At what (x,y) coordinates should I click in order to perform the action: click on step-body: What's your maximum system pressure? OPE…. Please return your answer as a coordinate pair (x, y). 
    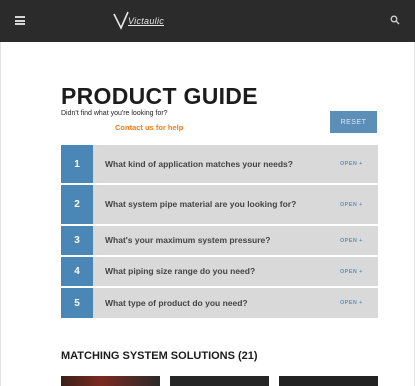
    Looking at the image, I should click on (235, 240).